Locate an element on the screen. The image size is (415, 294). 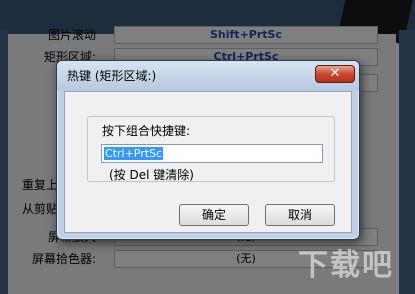
clear-hint-label: (按 Del 键清除) is located at coordinates (151, 175).